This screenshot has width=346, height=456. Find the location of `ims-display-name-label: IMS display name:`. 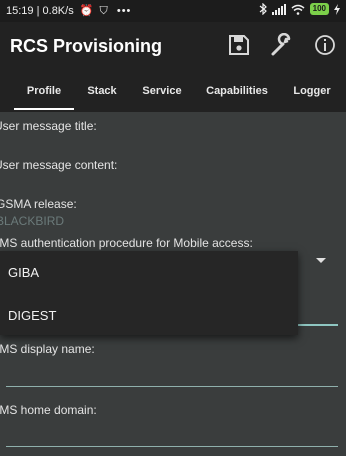

ims-display-name-label: IMS display name: is located at coordinates (47, 349).